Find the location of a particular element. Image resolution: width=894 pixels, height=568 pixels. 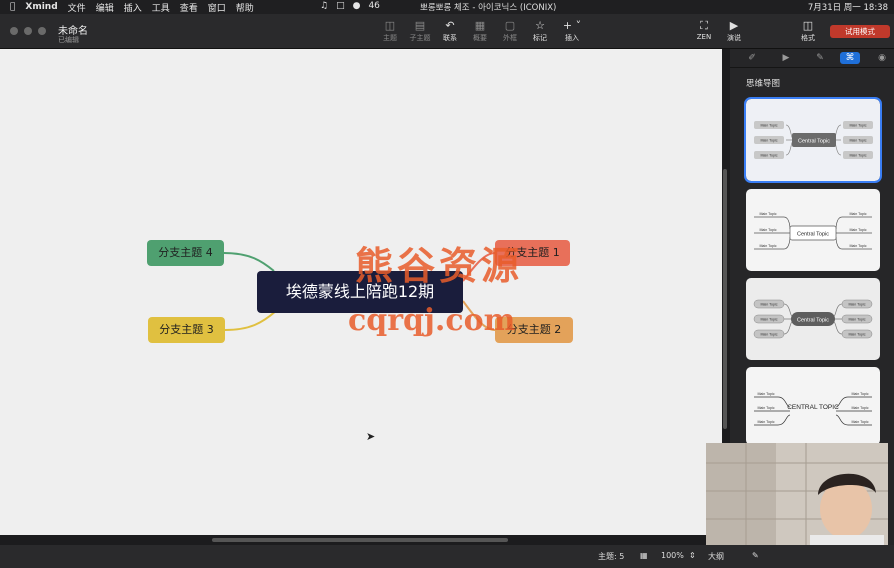

summary-icon: ▦ is located at coordinates (480, 25).